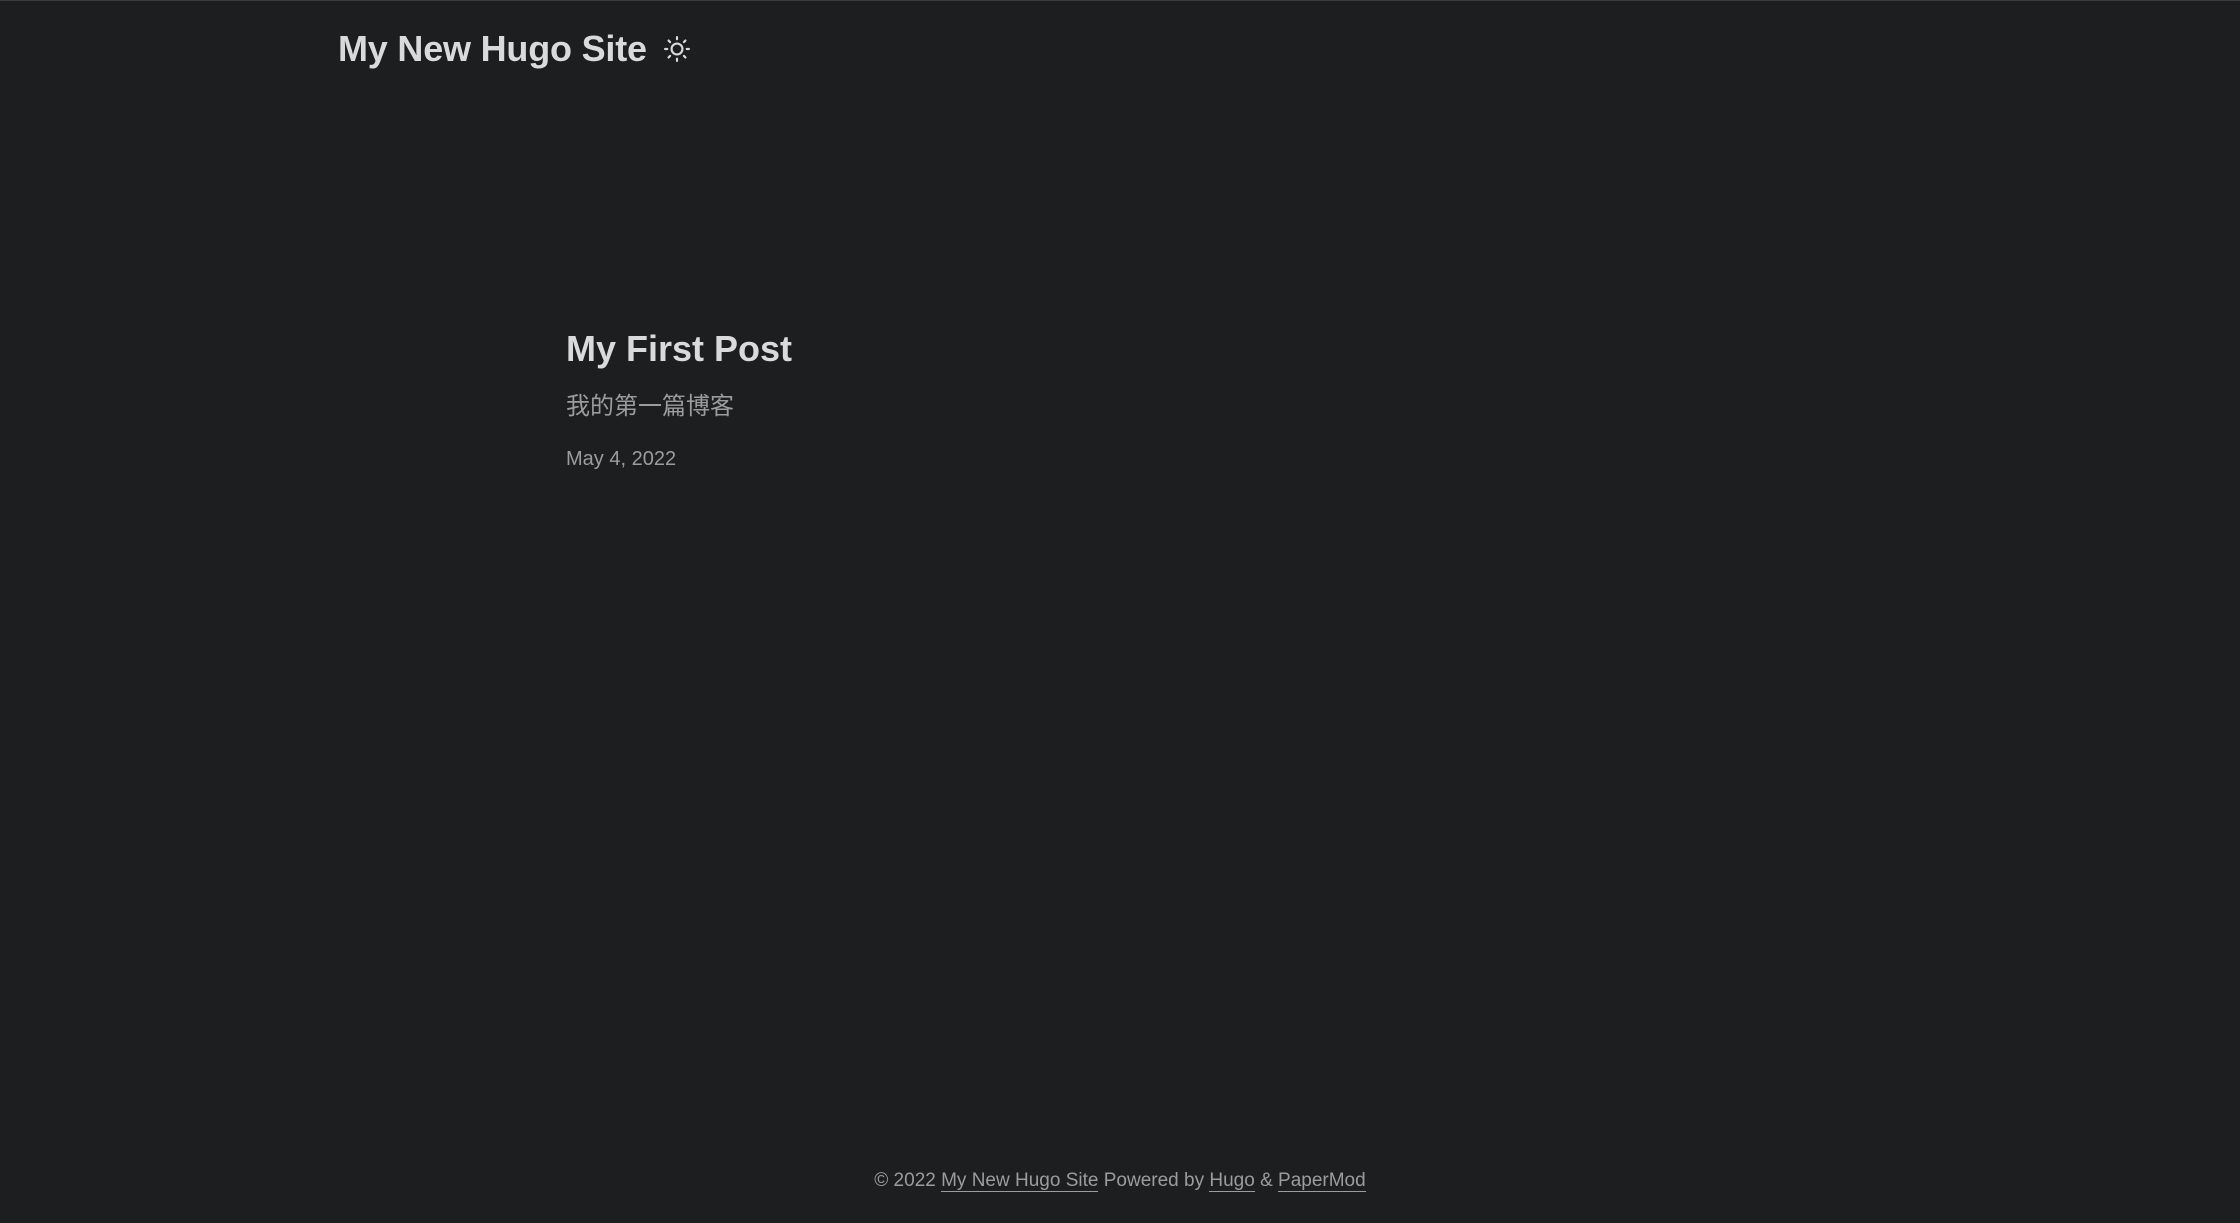 This screenshot has height=1223, width=2240. I want to click on site-header: My New Hugo Site, so click(515, 49).